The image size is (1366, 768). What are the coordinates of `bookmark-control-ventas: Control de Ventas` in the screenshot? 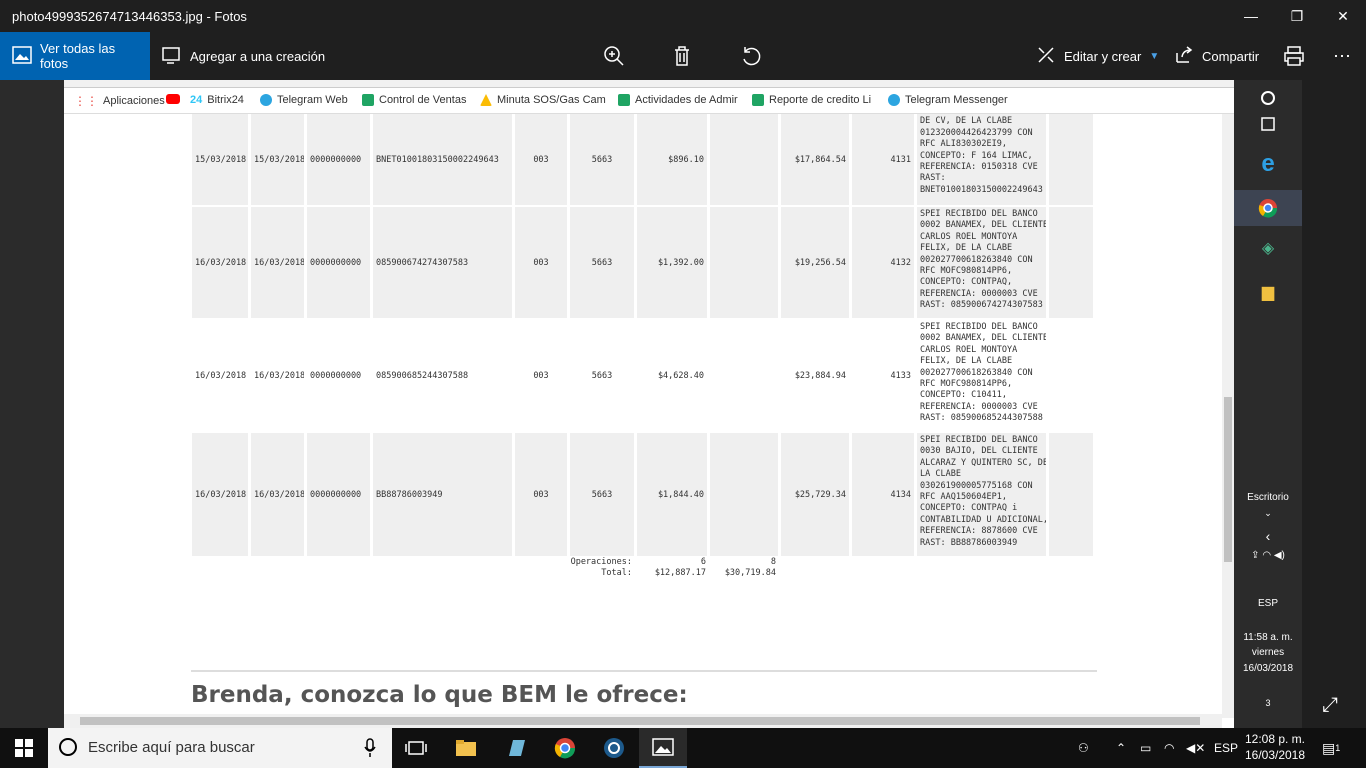 It's located at (414, 100).